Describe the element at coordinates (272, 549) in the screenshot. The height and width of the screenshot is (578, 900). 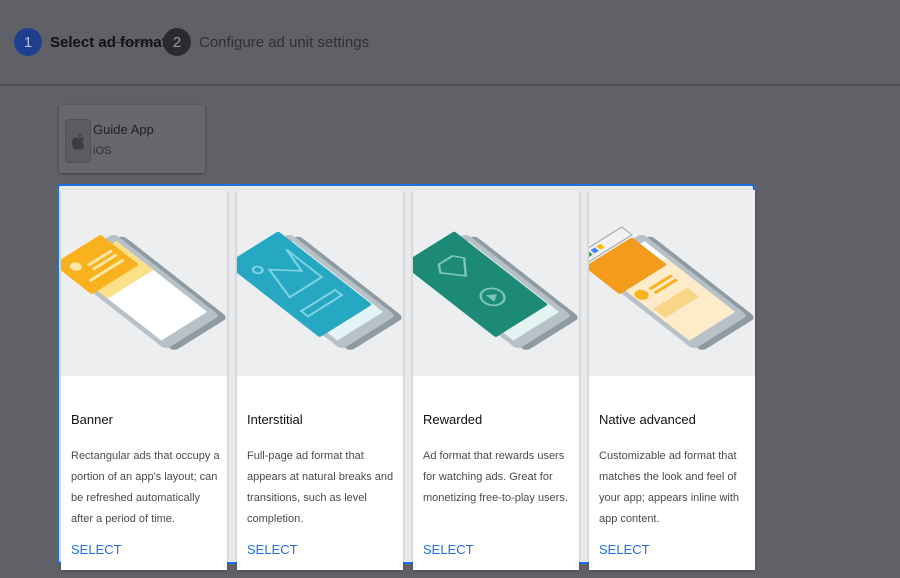
I see `select-interstitial-button: SELECT` at that location.